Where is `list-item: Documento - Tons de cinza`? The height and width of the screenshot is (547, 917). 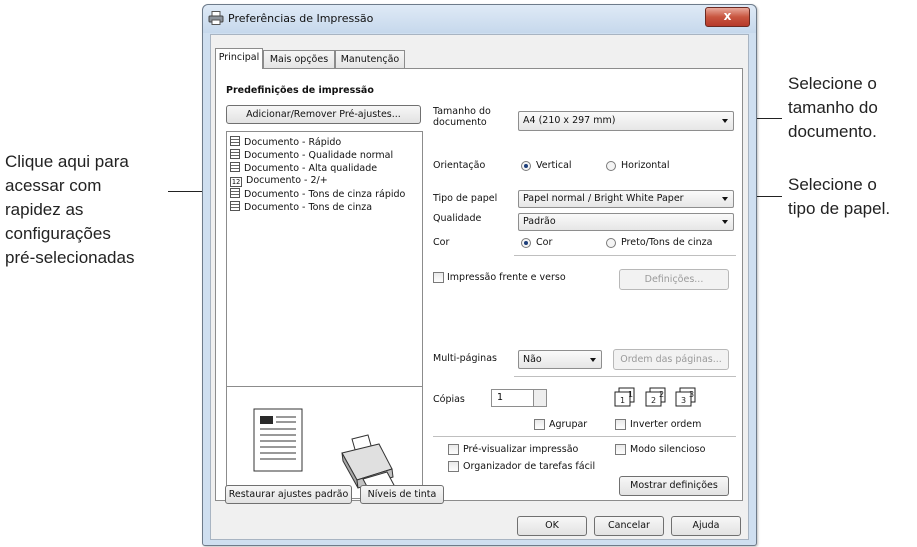
list-item: Documento - Tons de cinza is located at coordinates (301, 207).